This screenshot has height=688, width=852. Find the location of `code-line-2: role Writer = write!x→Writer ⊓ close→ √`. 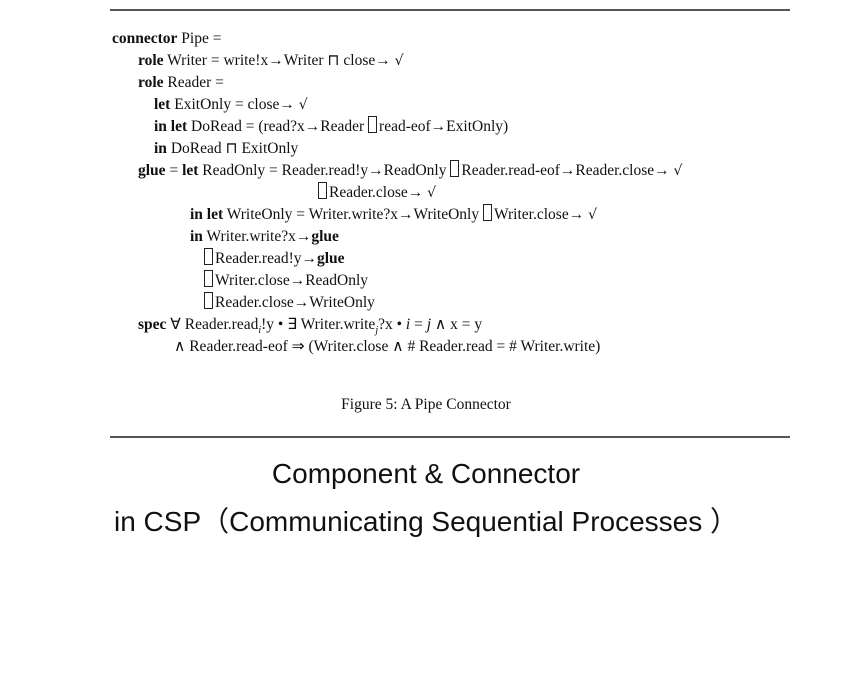

code-line-2: role Writer = write!x→Writer ⊓ close→ √ is located at coordinates (271, 61).